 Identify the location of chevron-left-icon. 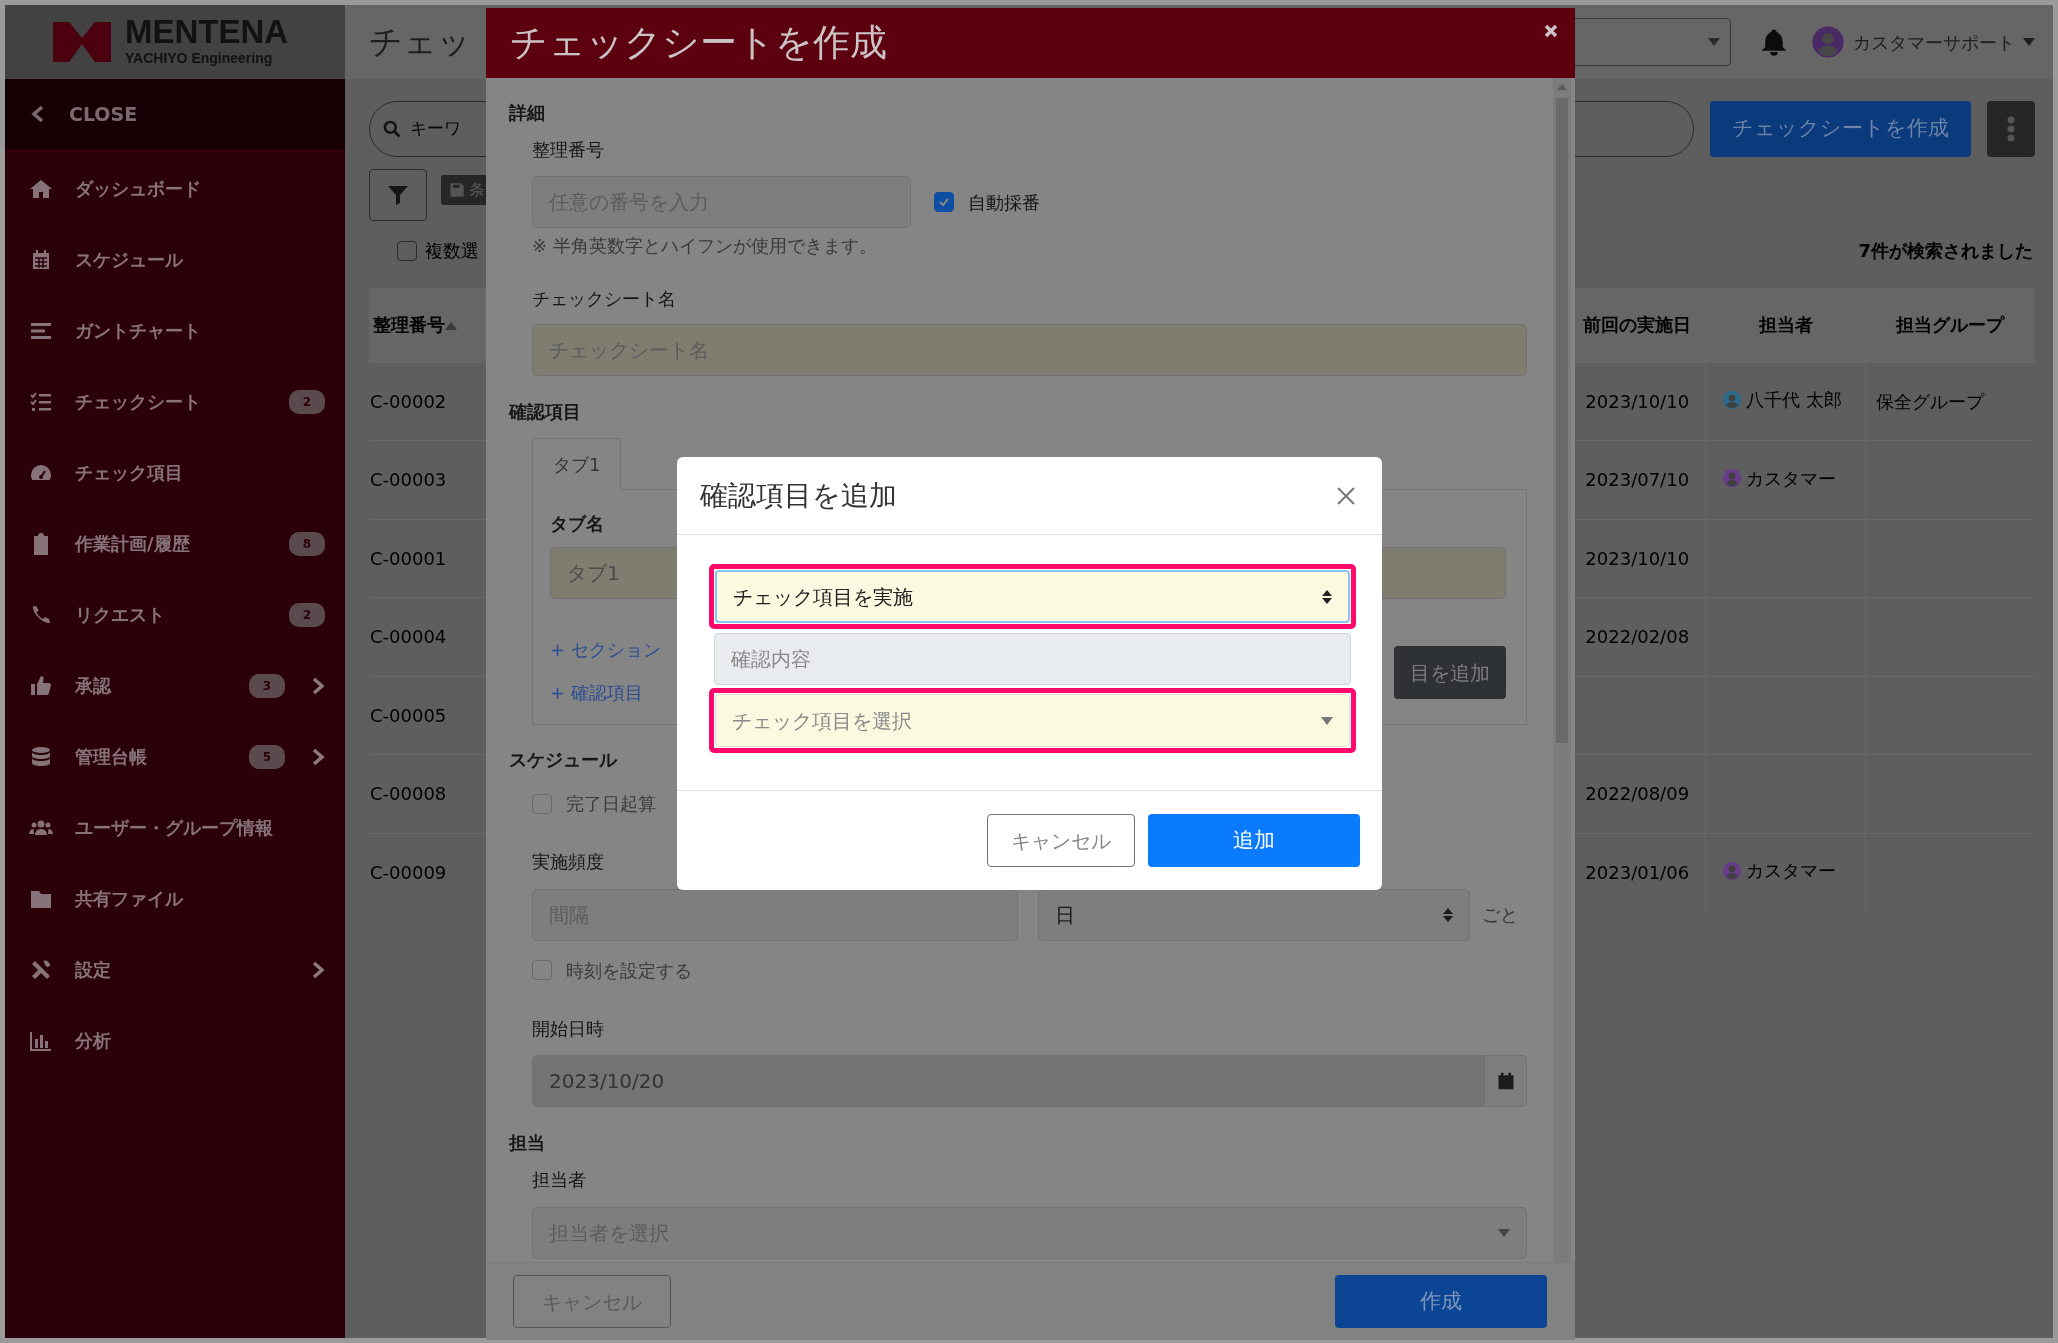
(38, 114).